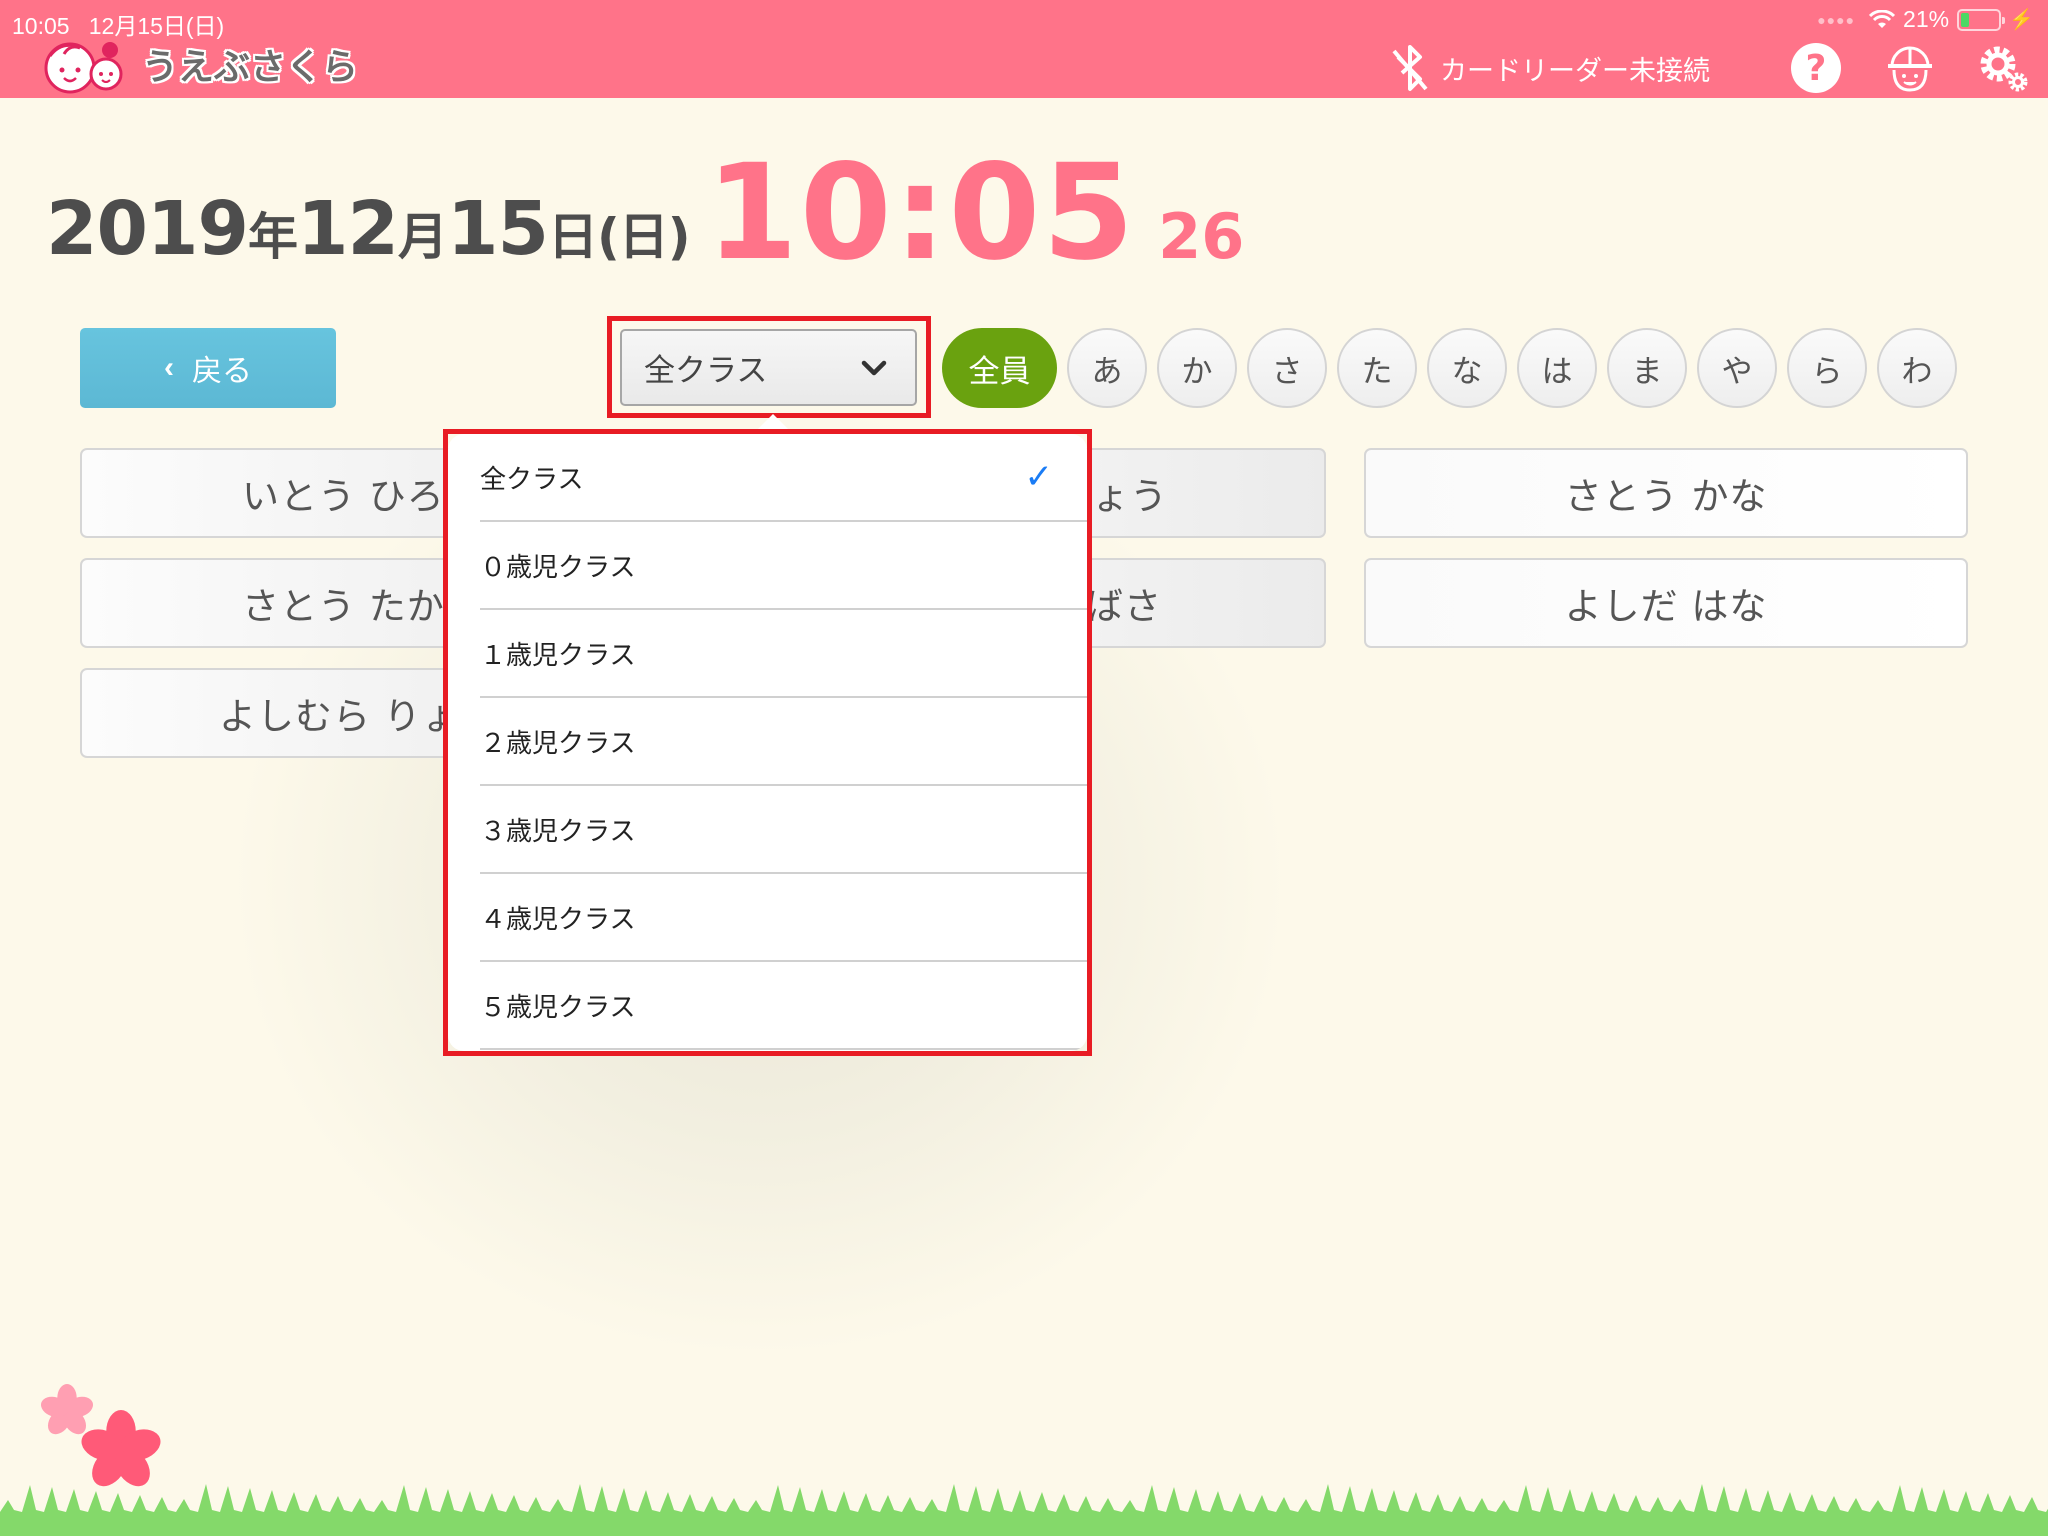 This screenshot has height=1536, width=2048. Describe the element at coordinates (2021, 20) in the screenshot. I see `charging-icon: ⚡` at that location.